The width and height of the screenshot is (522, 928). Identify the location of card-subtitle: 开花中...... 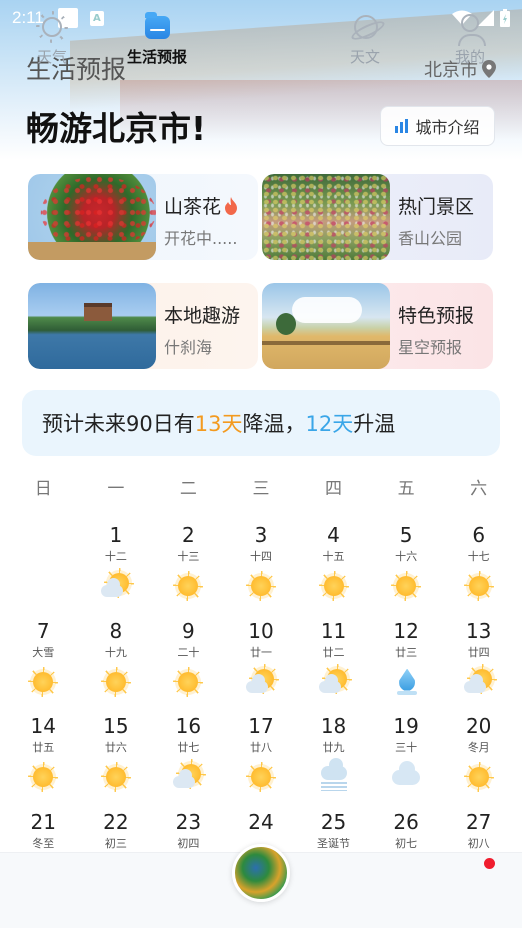
(201, 238).